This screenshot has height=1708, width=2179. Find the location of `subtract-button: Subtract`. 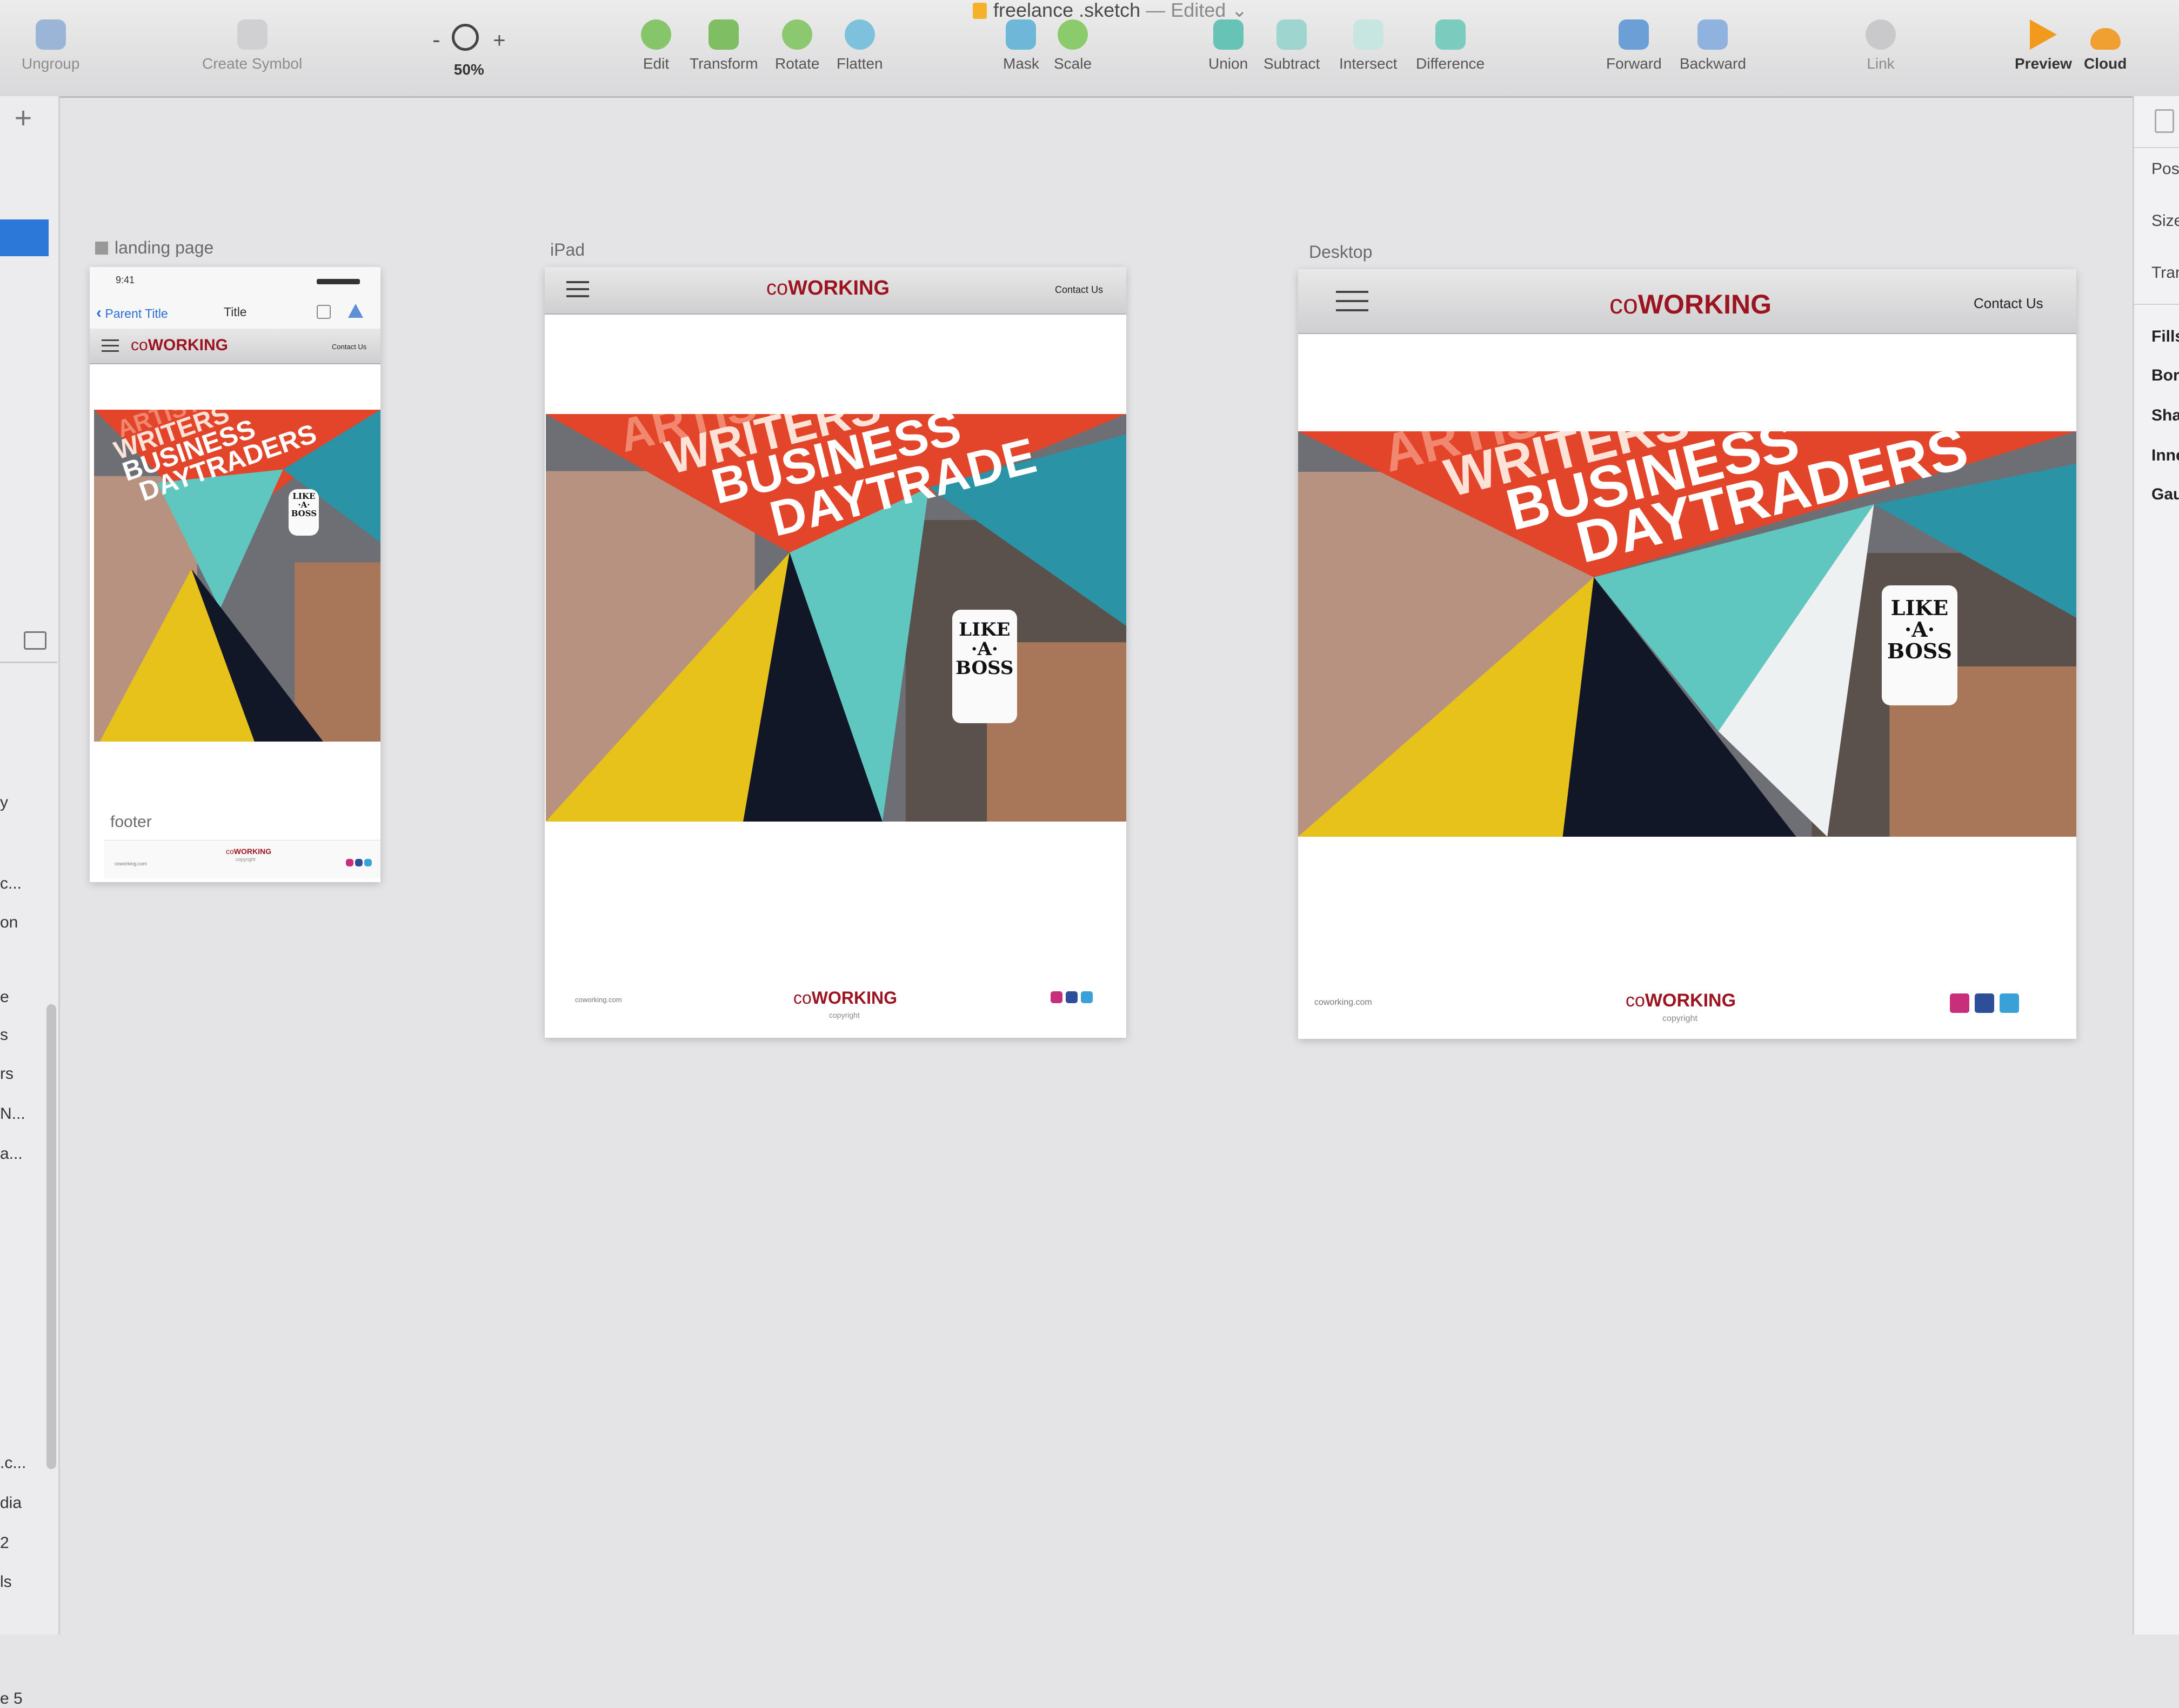

subtract-button: Subtract is located at coordinates (1292, 45).